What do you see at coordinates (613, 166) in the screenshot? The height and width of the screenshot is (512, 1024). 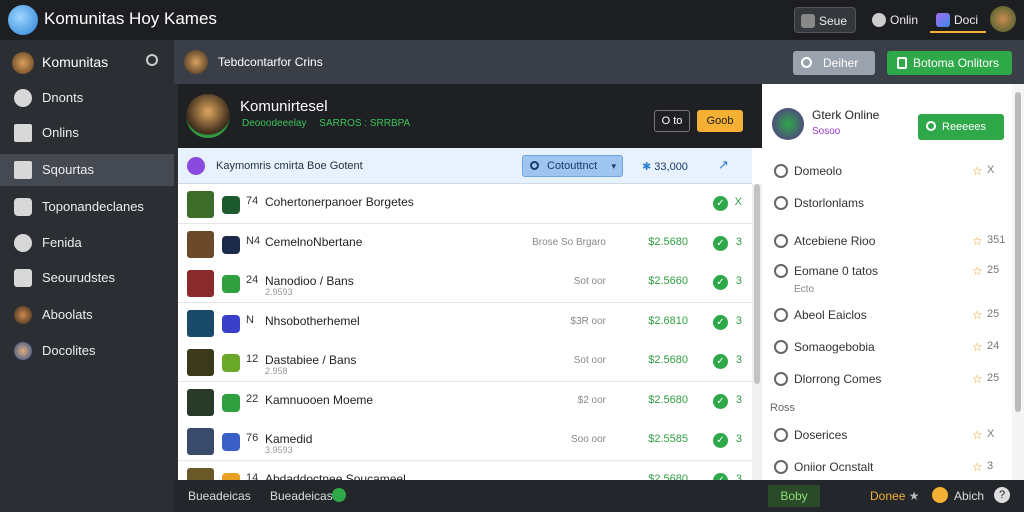 I see `chevron-down-icon: ▾` at bounding box center [613, 166].